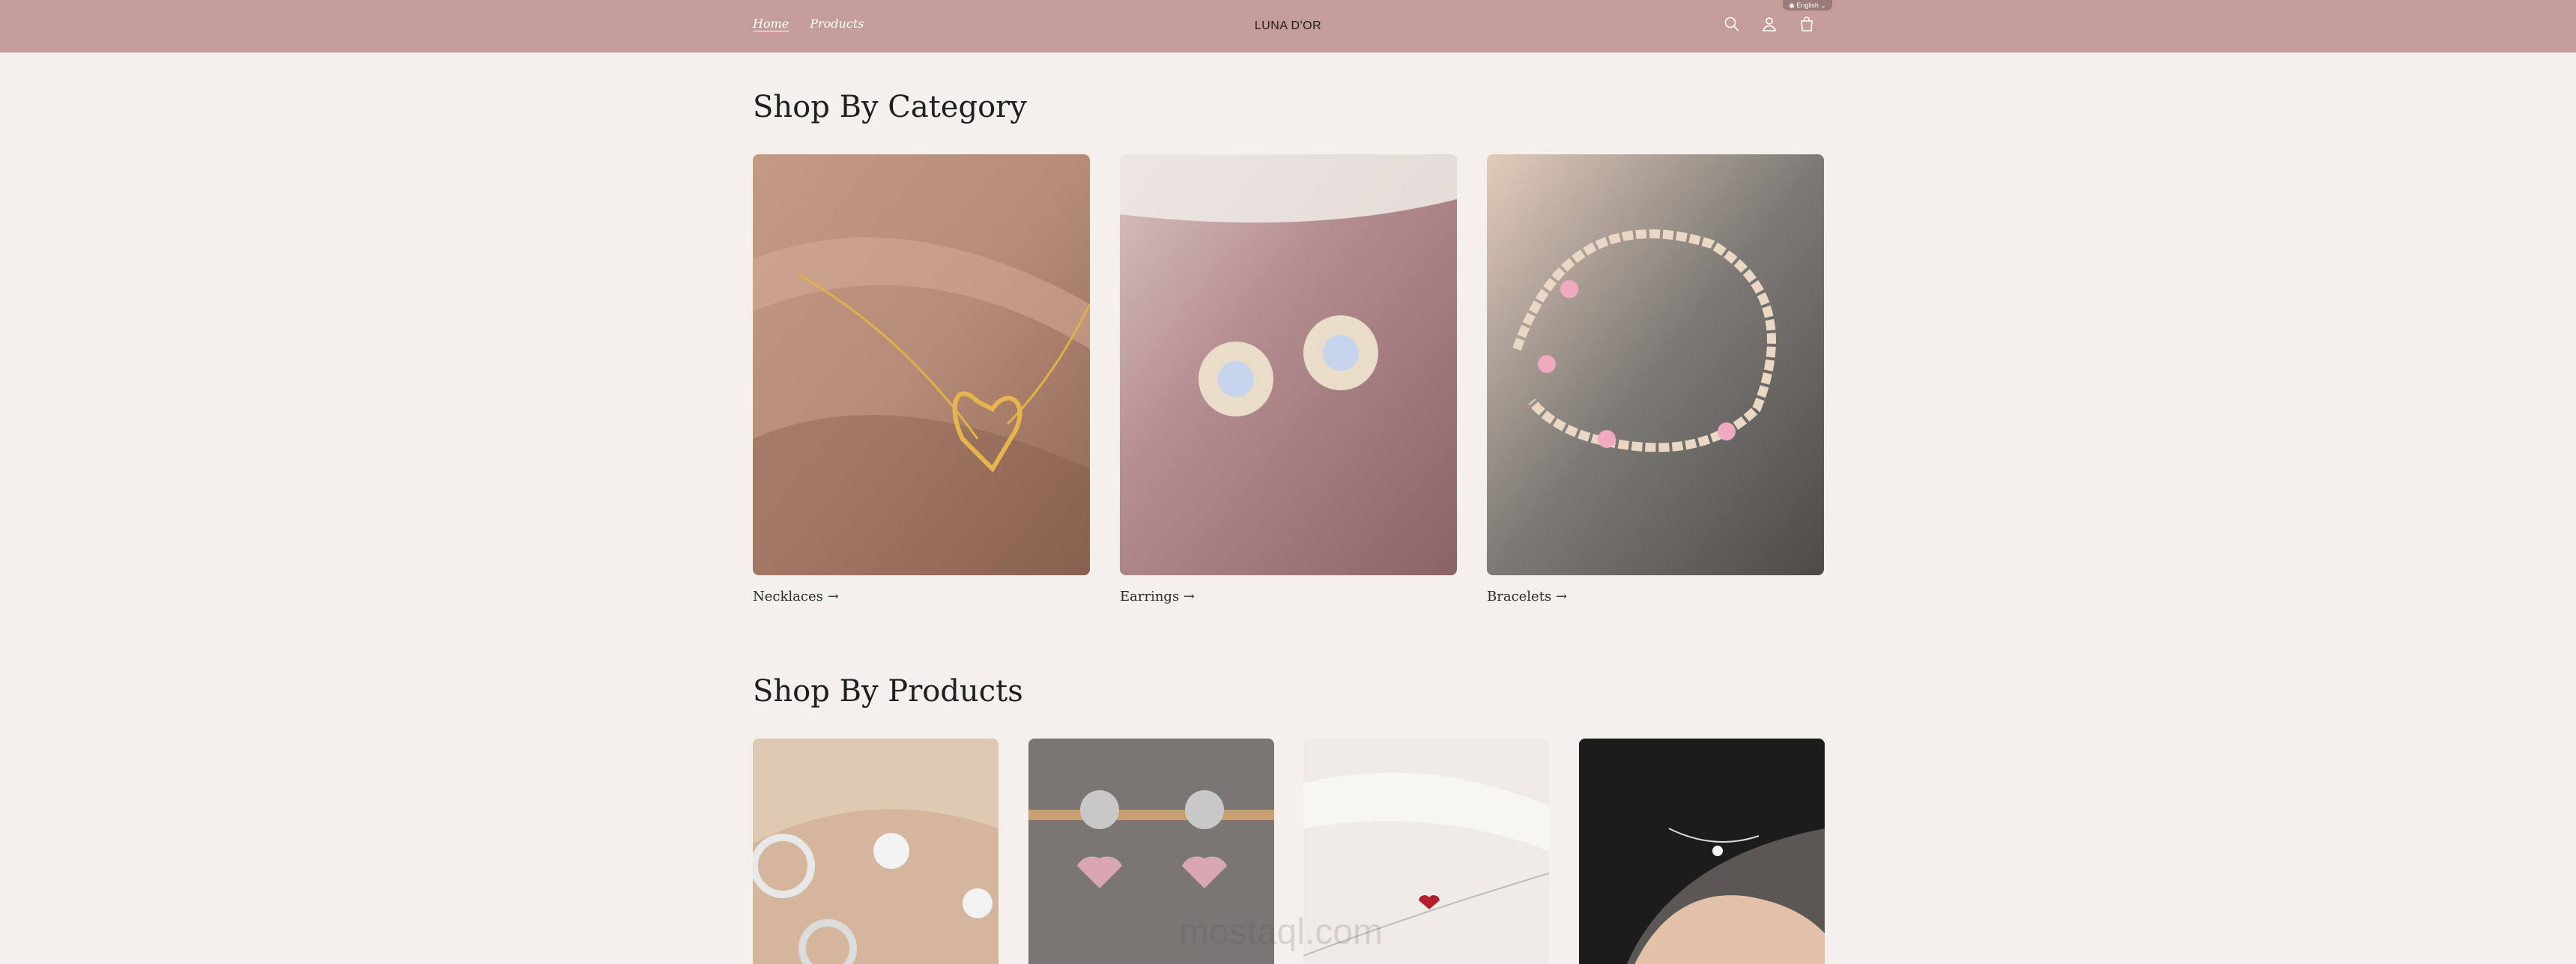 Image resolution: width=2576 pixels, height=964 pixels. I want to click on search-icon, so click(1732, 24).